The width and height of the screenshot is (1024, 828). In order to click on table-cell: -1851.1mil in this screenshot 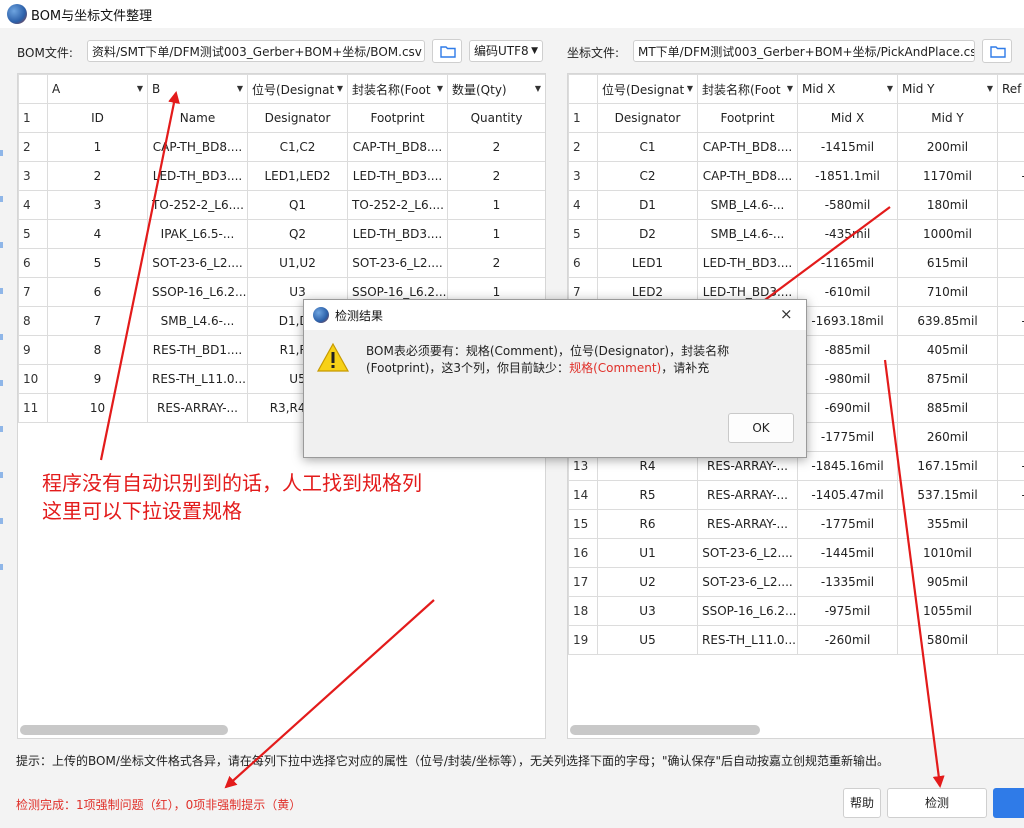, I will do `click(847, 176)`.